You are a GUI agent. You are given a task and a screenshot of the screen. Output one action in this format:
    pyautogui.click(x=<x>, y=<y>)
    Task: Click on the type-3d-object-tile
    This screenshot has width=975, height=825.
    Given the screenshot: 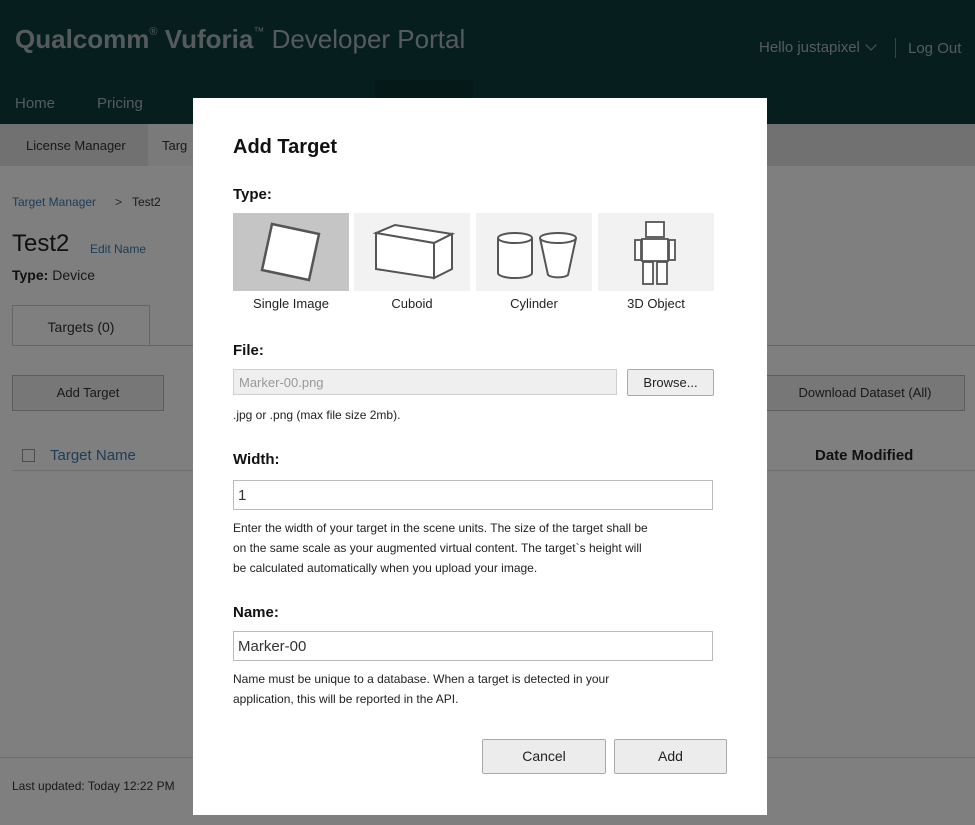 What is the action you would take?
    pyautogui.click(x=656, y=252)
    